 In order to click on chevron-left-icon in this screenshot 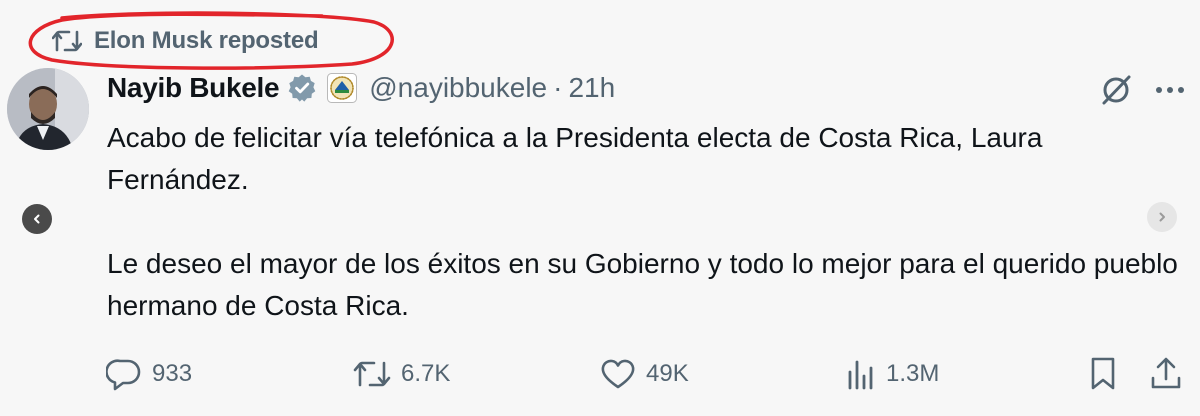, I will do `click(37, 219)`.